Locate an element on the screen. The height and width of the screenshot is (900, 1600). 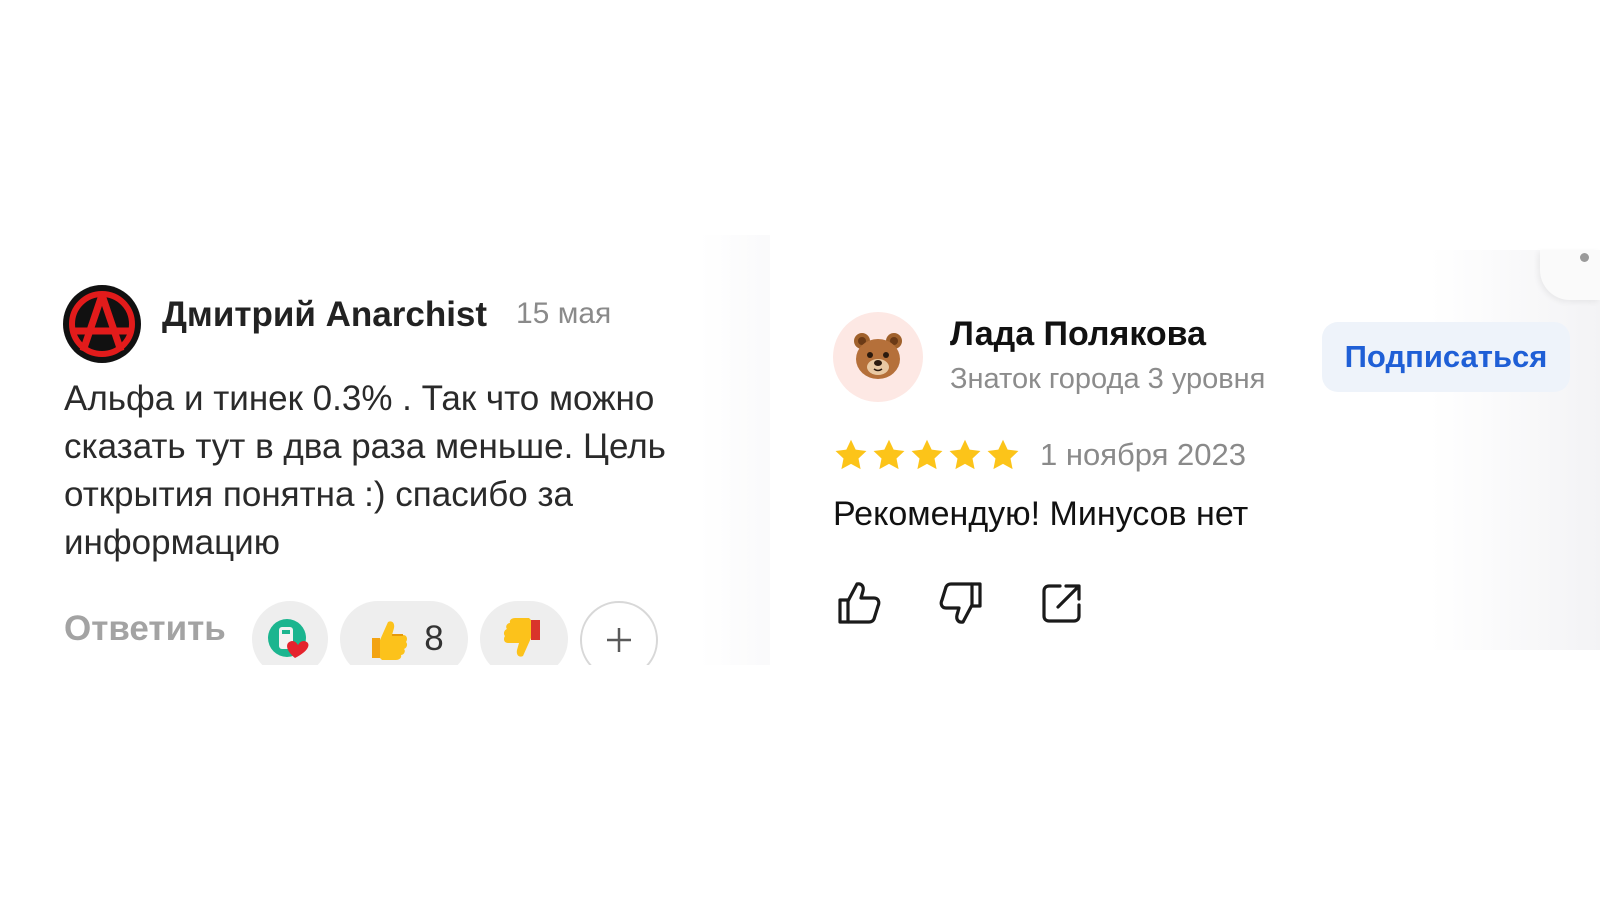
add-reaction-button is located at coordinates (619, 633).